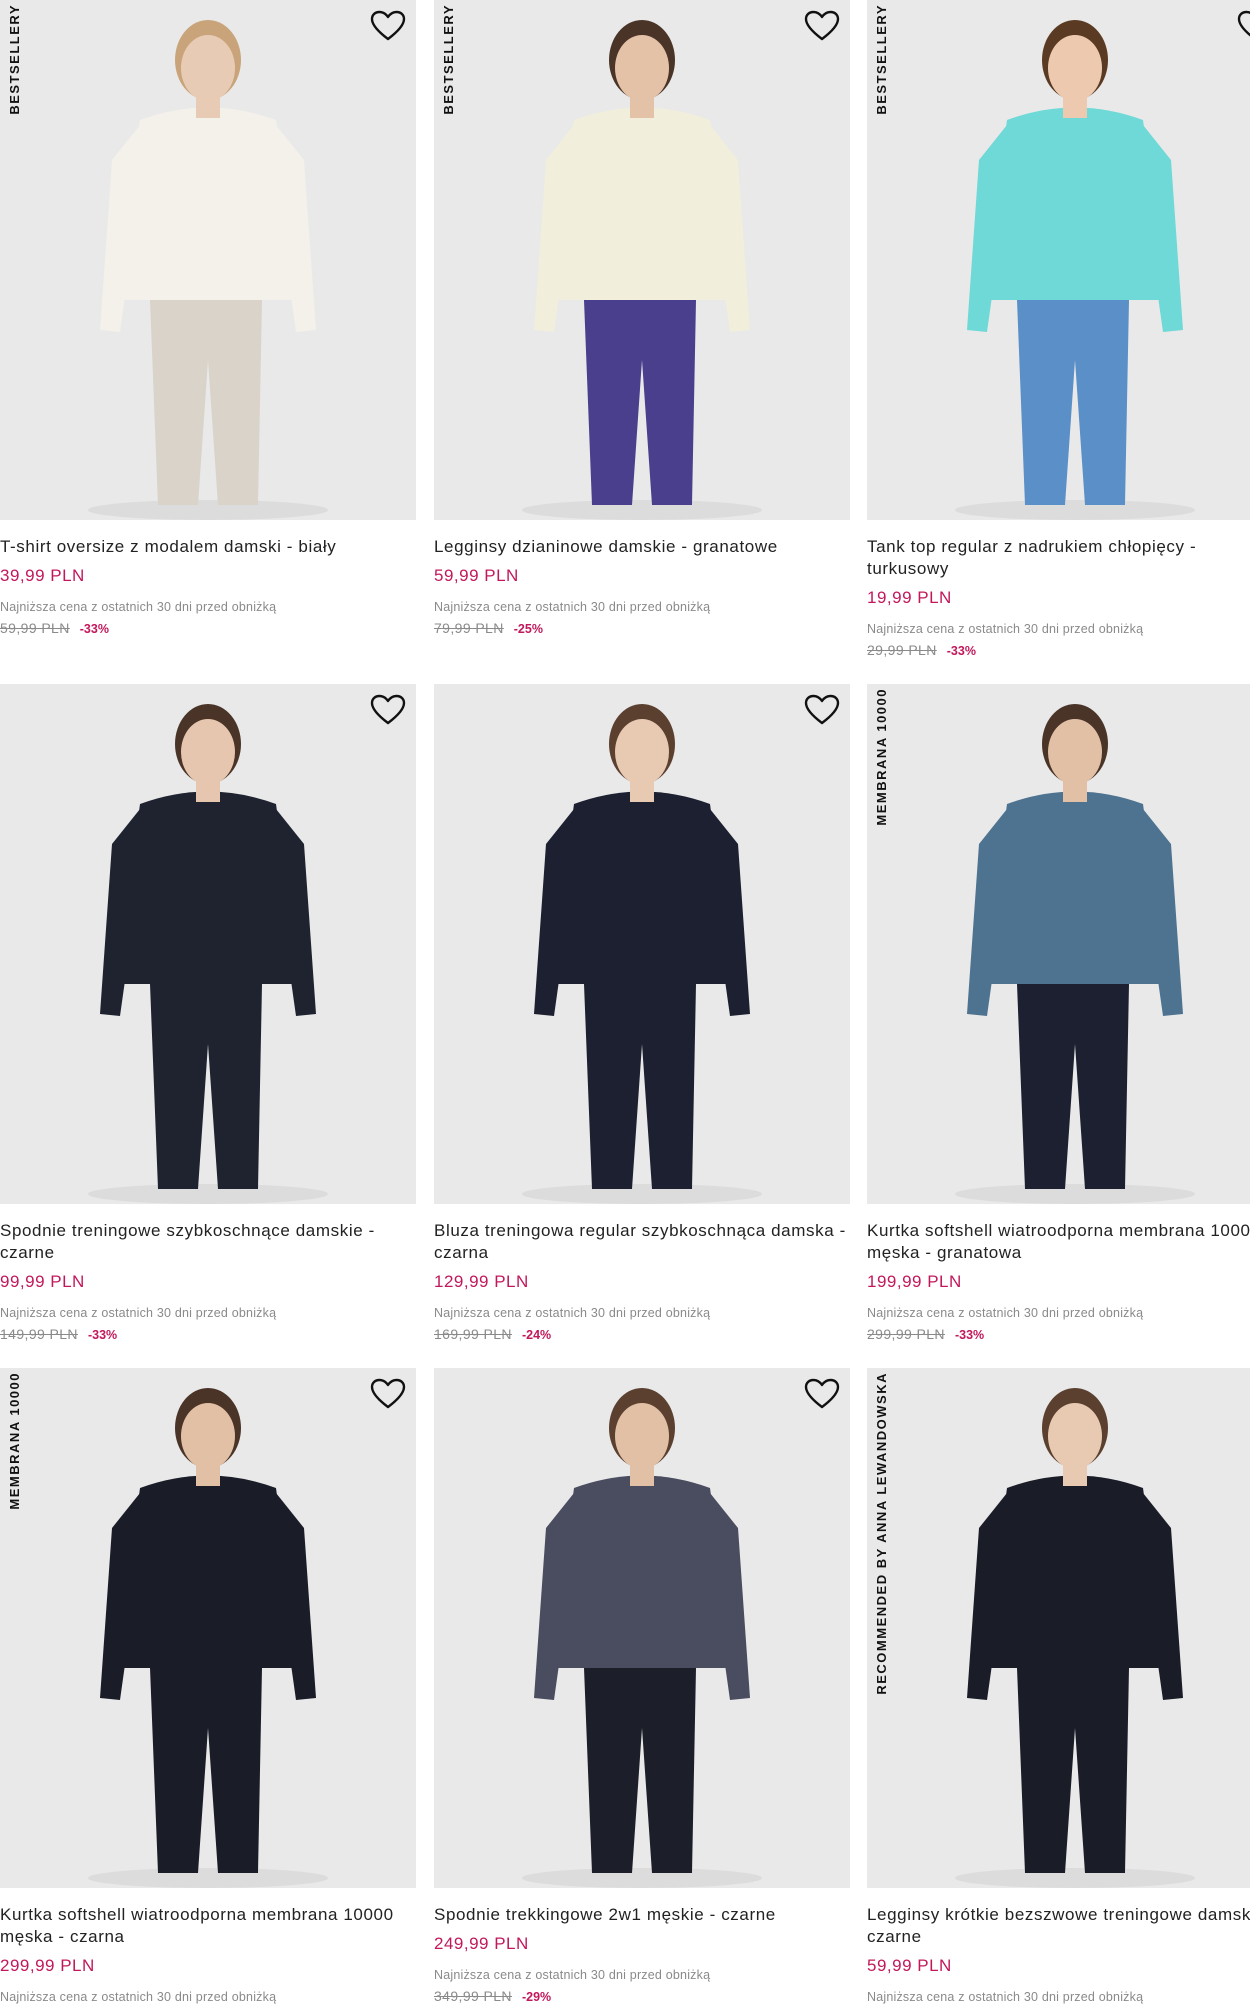  Describe the element at coordinates (47, 1965) in the screenshot. I see `product-price: 299,99 PLN` at that location.